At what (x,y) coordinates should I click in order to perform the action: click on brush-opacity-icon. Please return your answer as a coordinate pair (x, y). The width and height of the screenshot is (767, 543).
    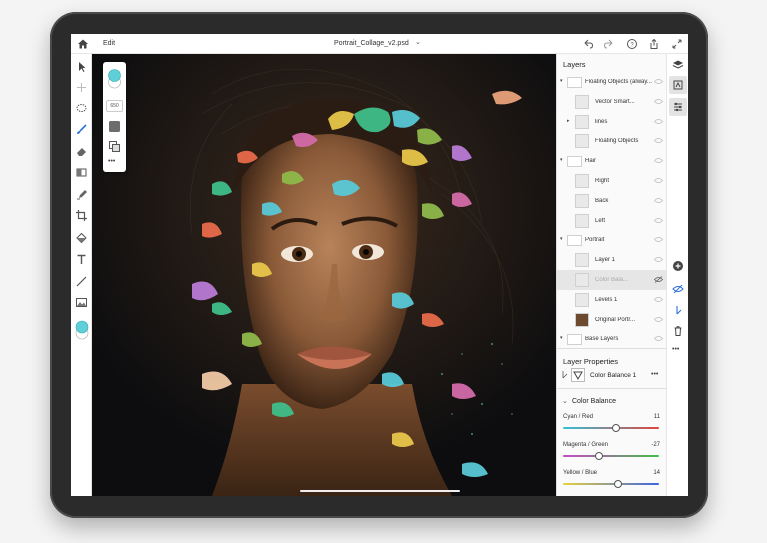
    Looking at the image, I should click on (114, 126).